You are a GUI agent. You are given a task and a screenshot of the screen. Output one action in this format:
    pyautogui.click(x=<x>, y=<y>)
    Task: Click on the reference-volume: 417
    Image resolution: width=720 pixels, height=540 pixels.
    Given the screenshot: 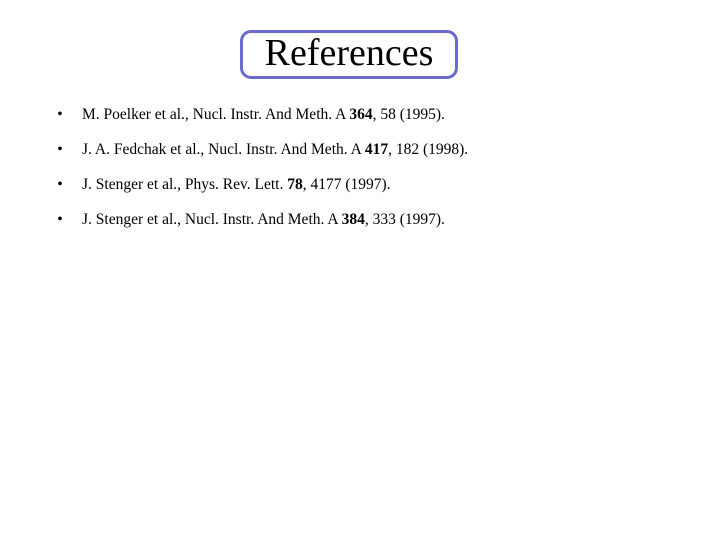 What is the action you would take?
    pyautogui.click(x=376, y=149)
    